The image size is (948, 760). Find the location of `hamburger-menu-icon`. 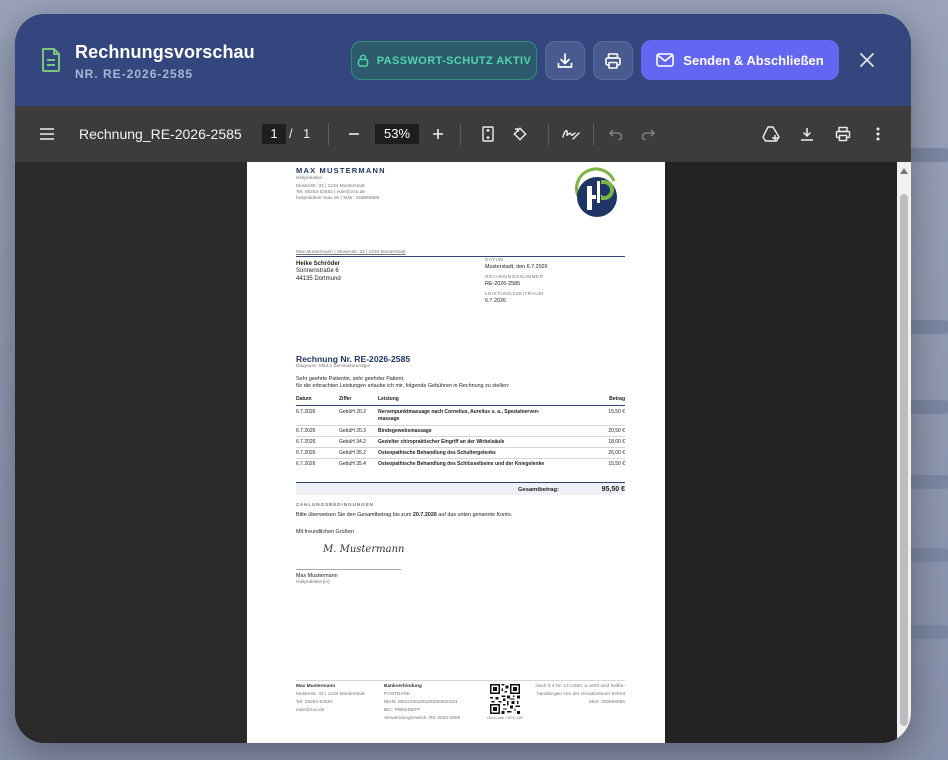

hamburger-menu-icon is located at coordinates (47, 134).